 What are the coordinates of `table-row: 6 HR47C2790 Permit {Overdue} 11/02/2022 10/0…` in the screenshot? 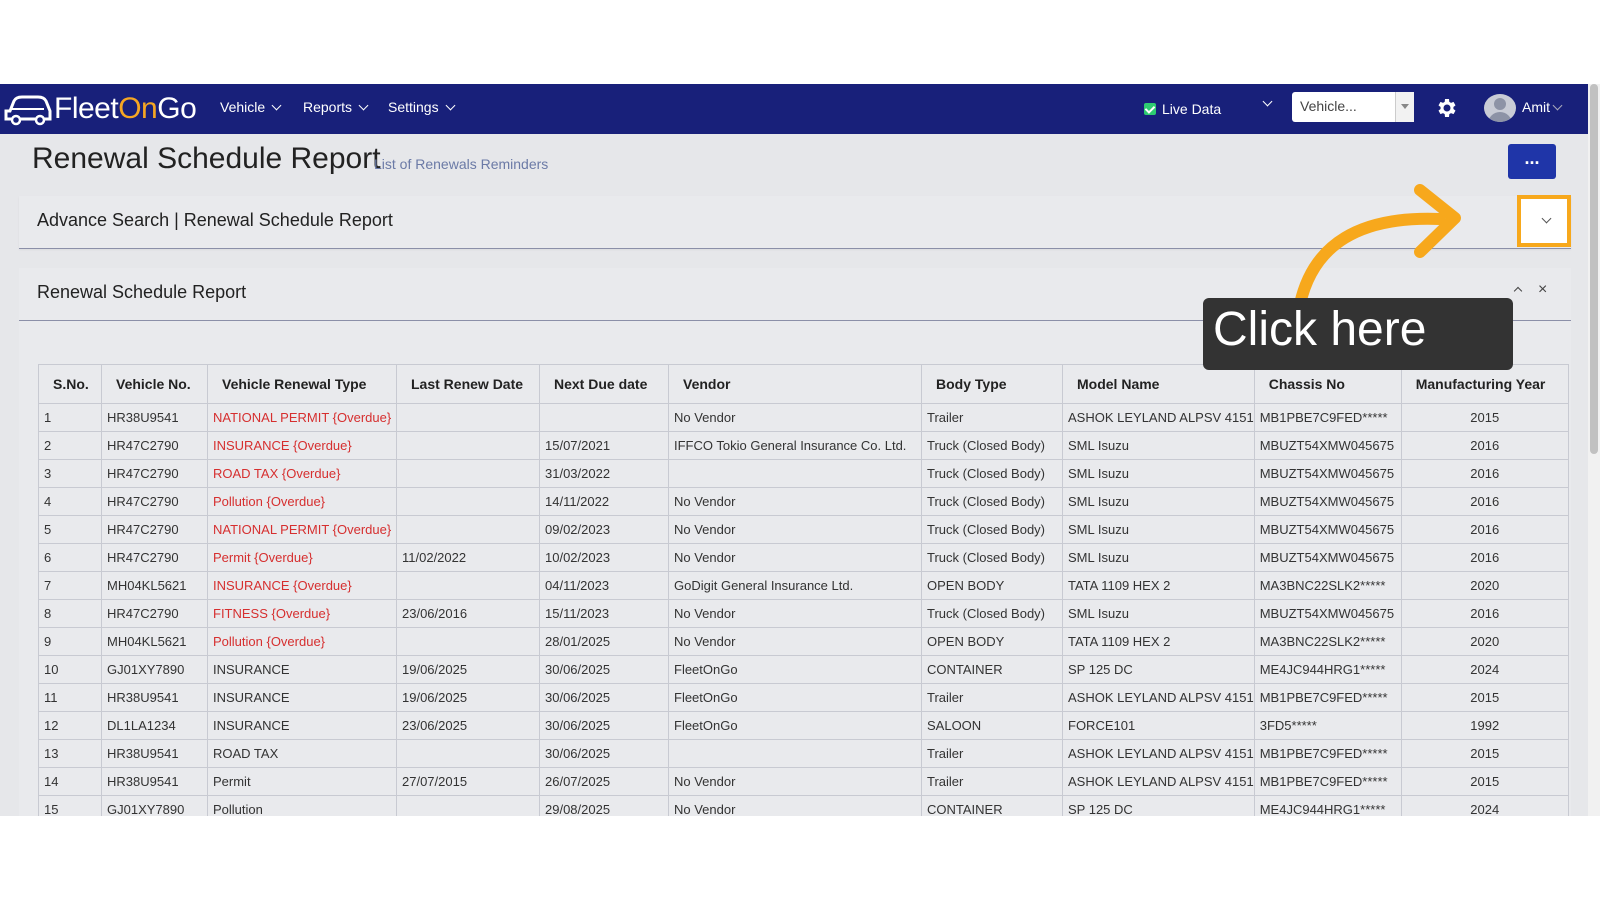 It's located at (803, 557).